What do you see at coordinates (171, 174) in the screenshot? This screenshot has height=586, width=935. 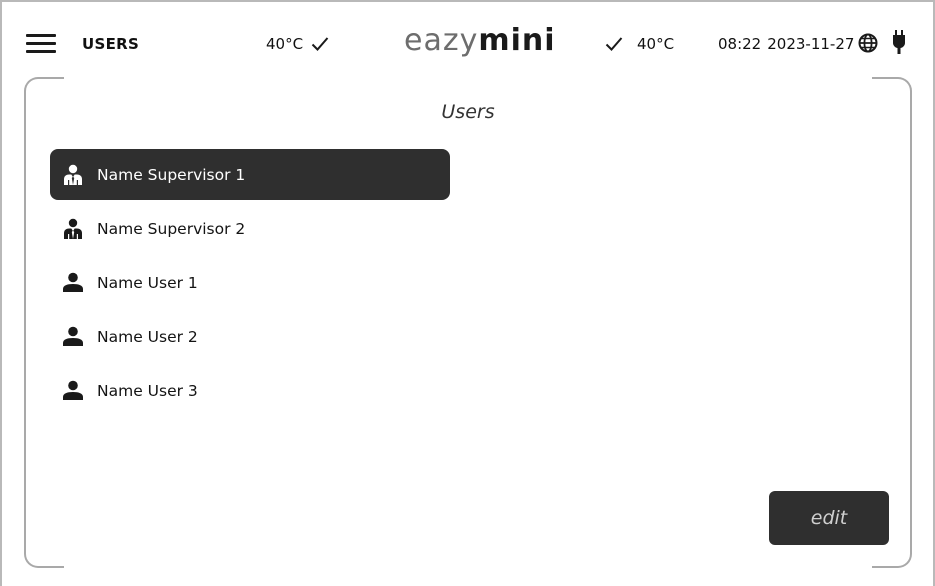 I see `user-name: Name Supervisor 1` at bounding box center [171, 174].